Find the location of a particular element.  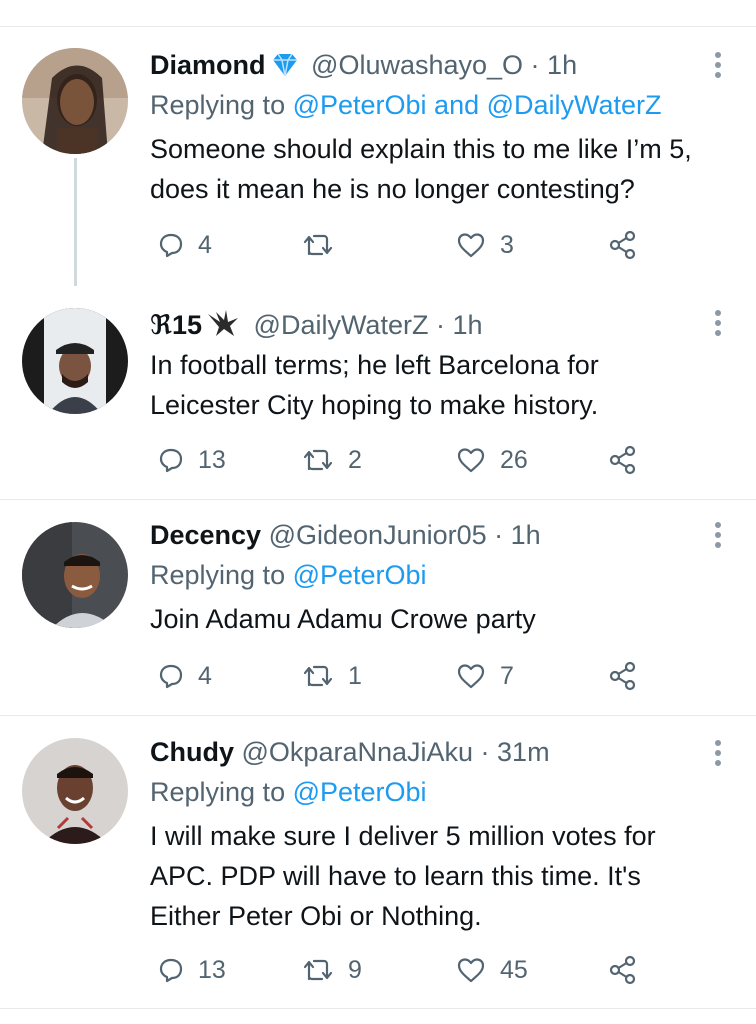

display-name: Chudy is located at coordinates (192, 752).